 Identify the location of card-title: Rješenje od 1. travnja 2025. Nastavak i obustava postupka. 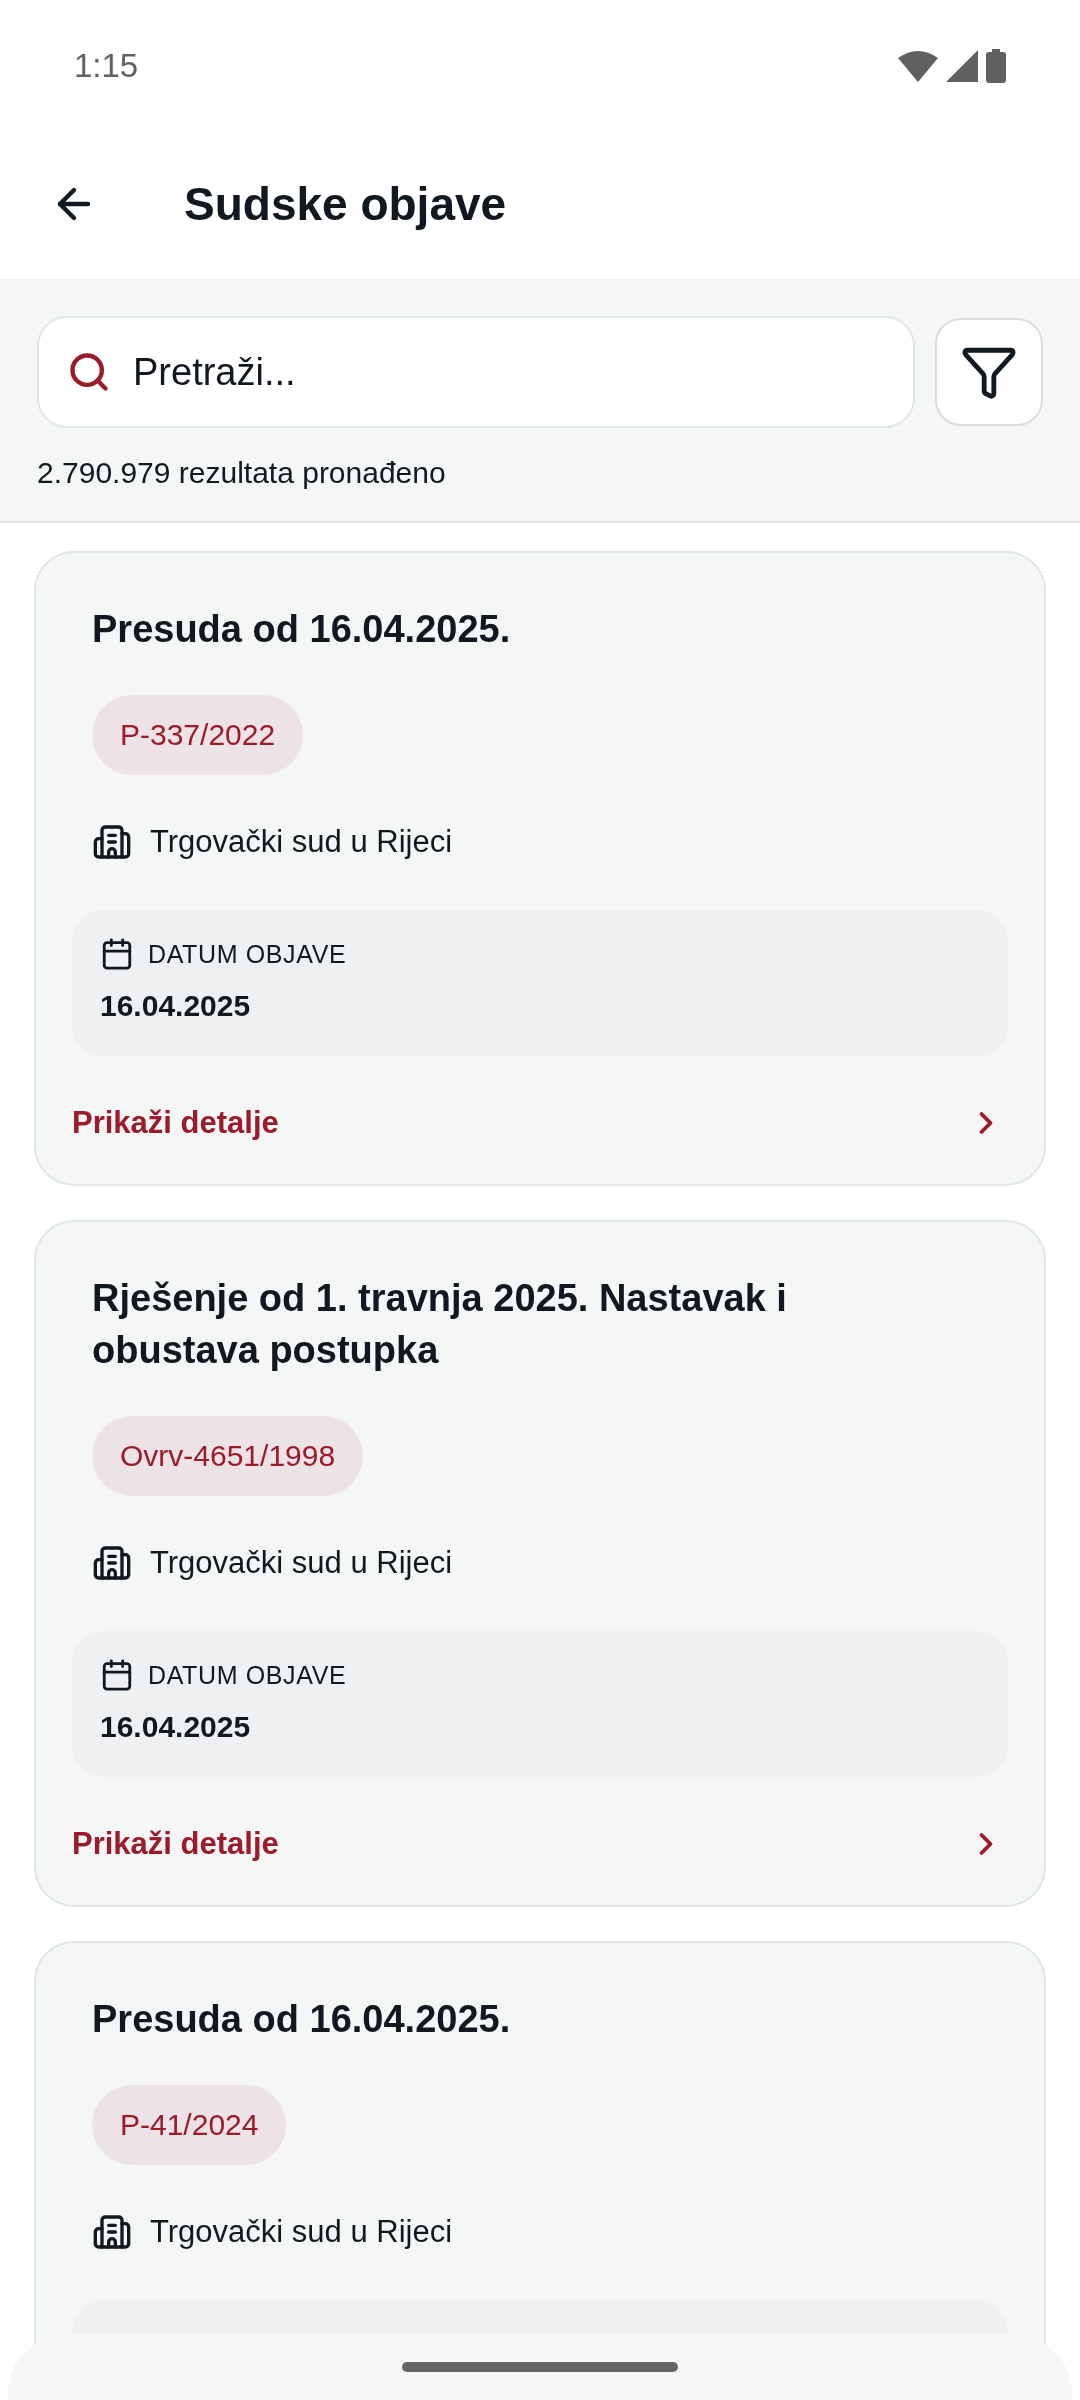
(439, 1324).